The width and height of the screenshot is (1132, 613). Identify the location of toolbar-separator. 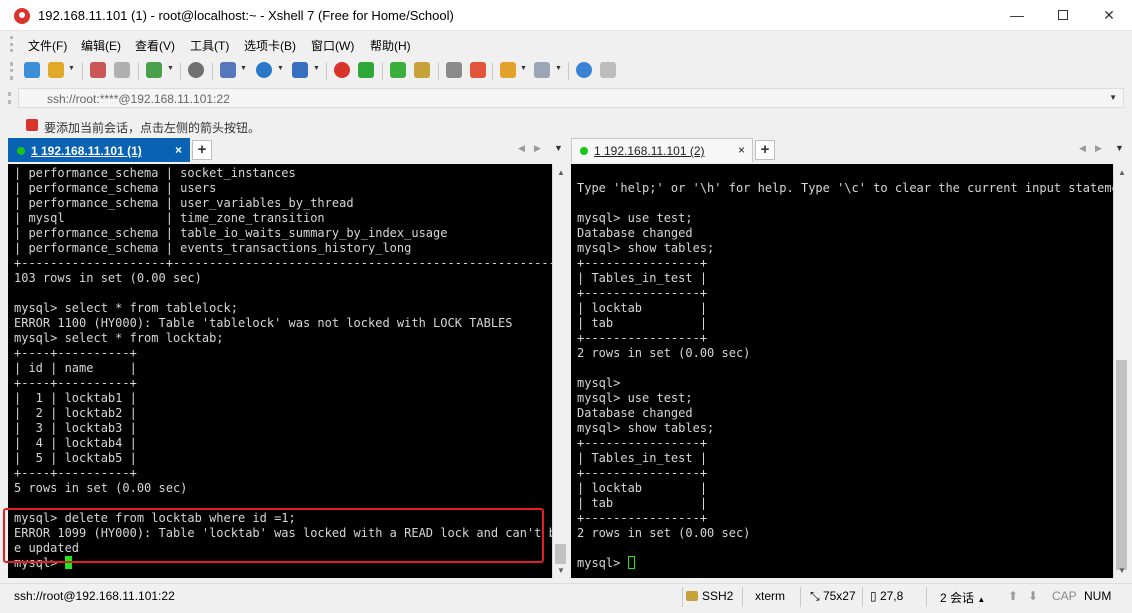
(568, 71).